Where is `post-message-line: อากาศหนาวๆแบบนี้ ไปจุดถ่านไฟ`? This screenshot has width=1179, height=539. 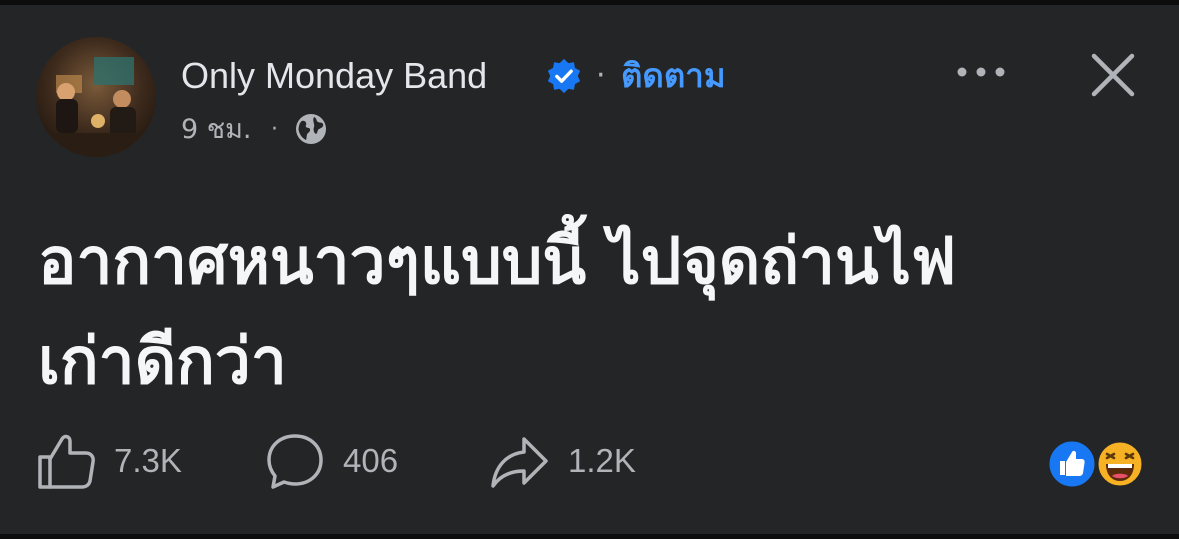 post-message-line: อากาศหนาวๆแบบนี้ ไปจุดถ่านไฟ is located at coordinates (497, 262).